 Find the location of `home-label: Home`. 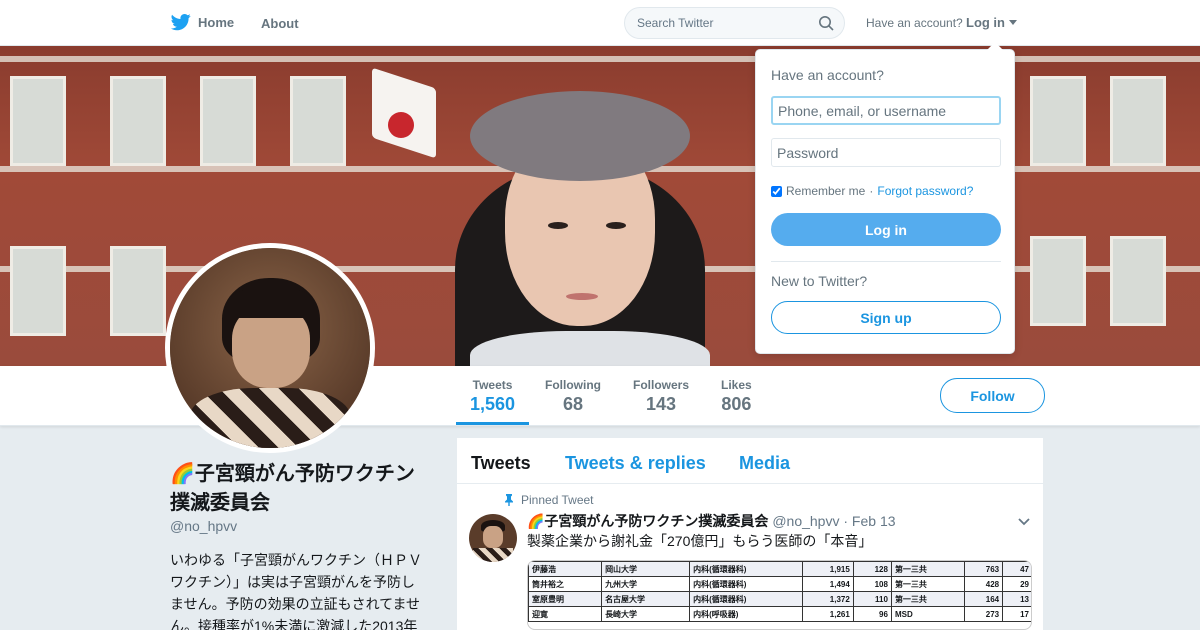

home-label: Home is located at coordinates (216, 22).